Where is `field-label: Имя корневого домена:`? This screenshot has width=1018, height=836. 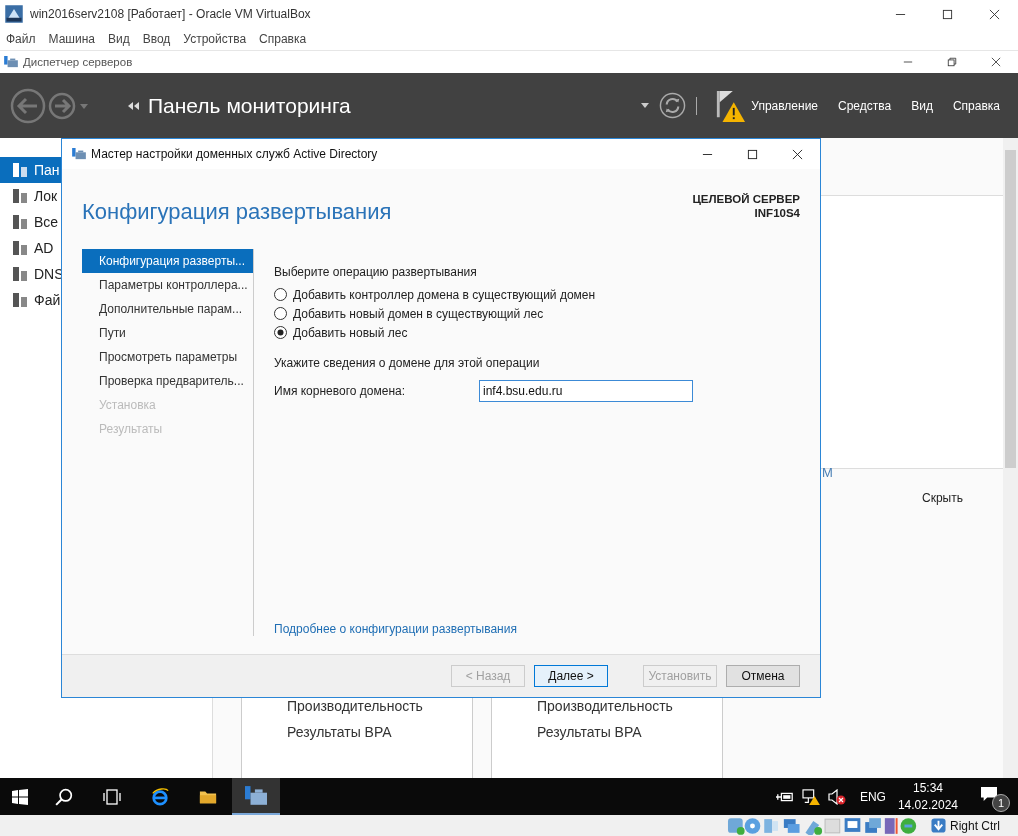
field-label: Имя корневого домена: is located at coordinates (340, 391).